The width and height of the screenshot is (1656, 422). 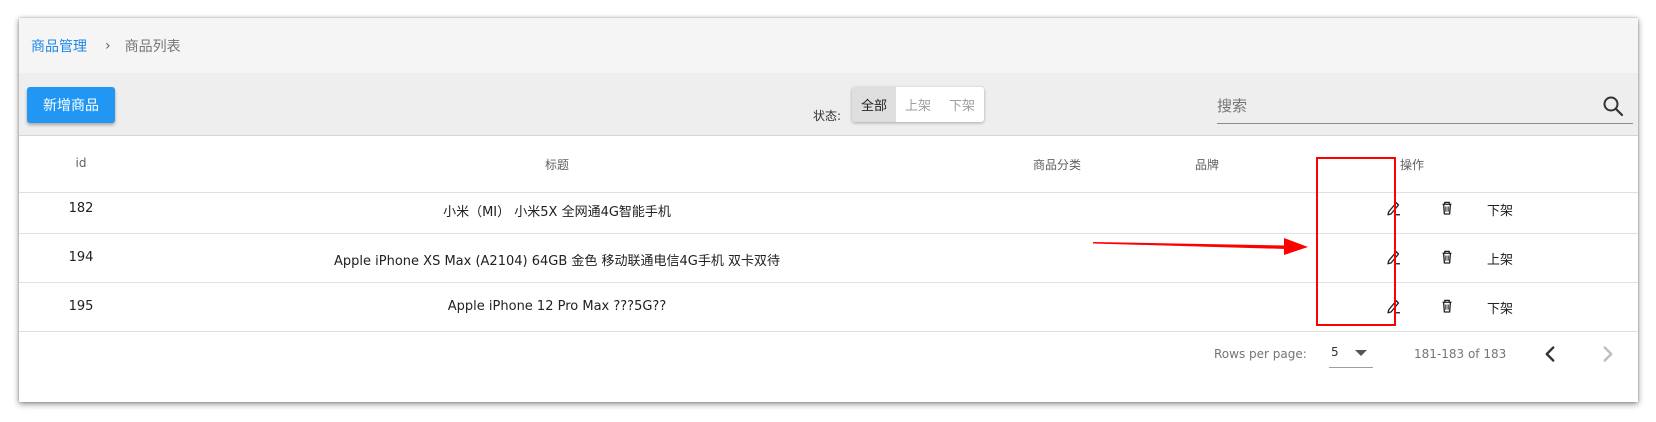 I want to click on cell-id: 194, so click(x=81, y=257).